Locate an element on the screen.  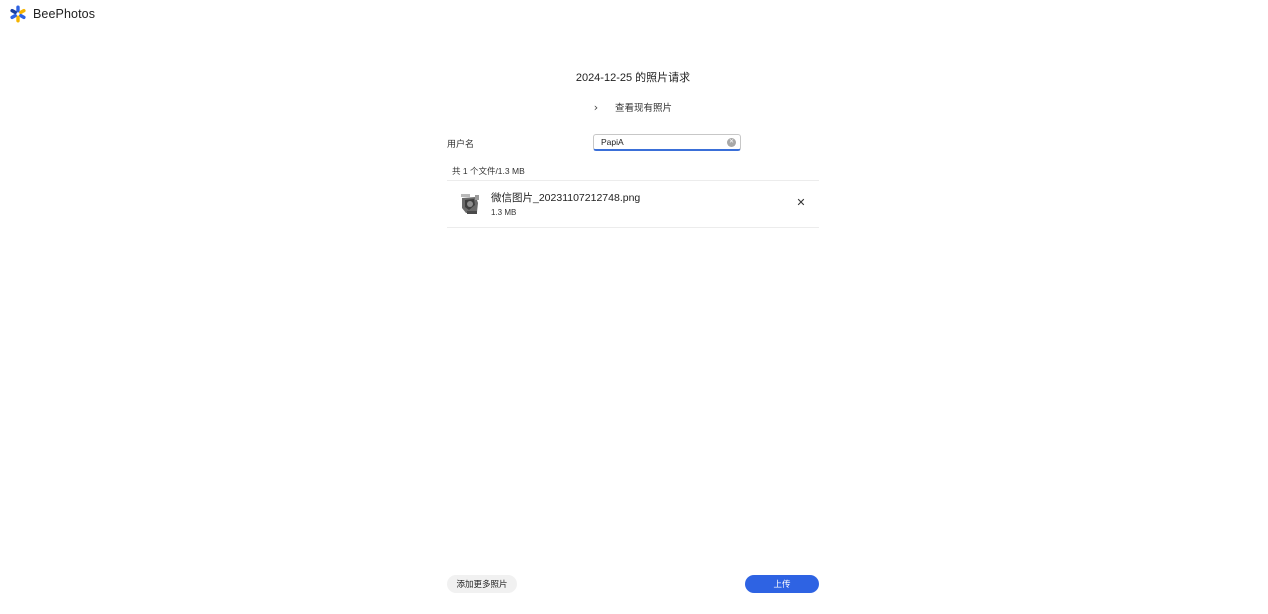
username-input is located at coordinates (660, 142).